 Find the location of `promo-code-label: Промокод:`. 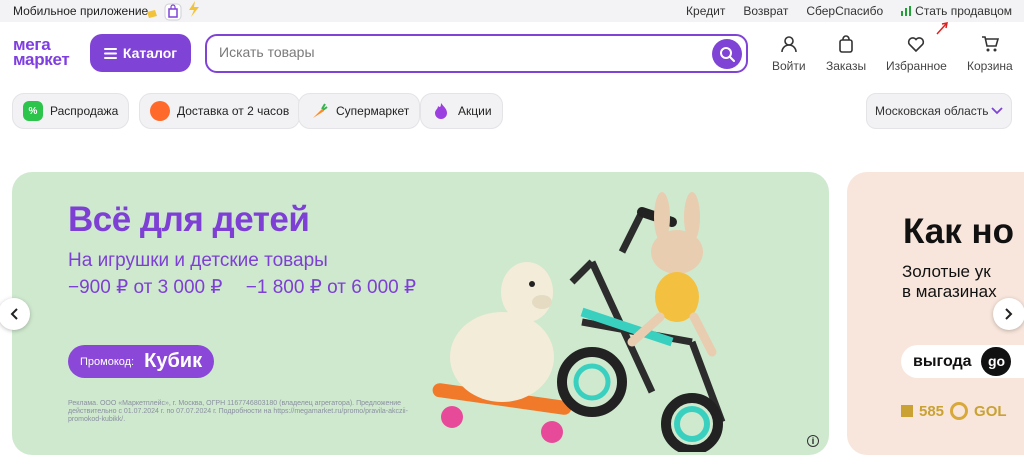

promo-code-label: Промокод: is located at coordinates (107, 361).